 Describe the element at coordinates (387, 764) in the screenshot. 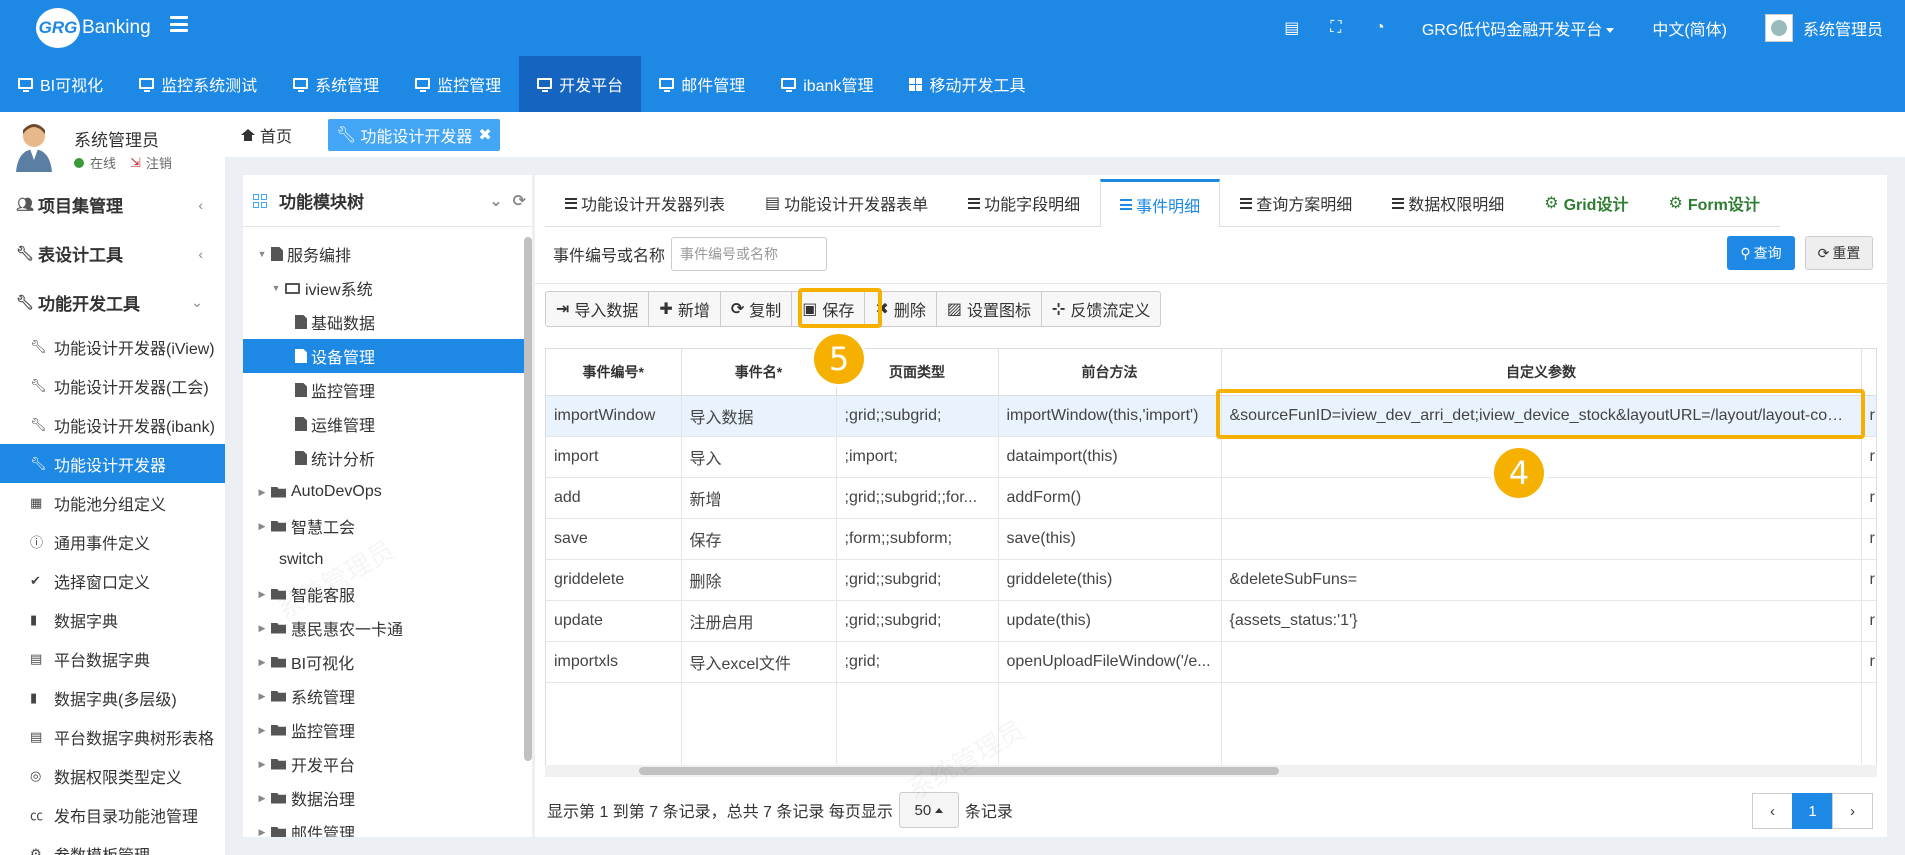

I see `tree-node: ▶ 开发平台` at that location.